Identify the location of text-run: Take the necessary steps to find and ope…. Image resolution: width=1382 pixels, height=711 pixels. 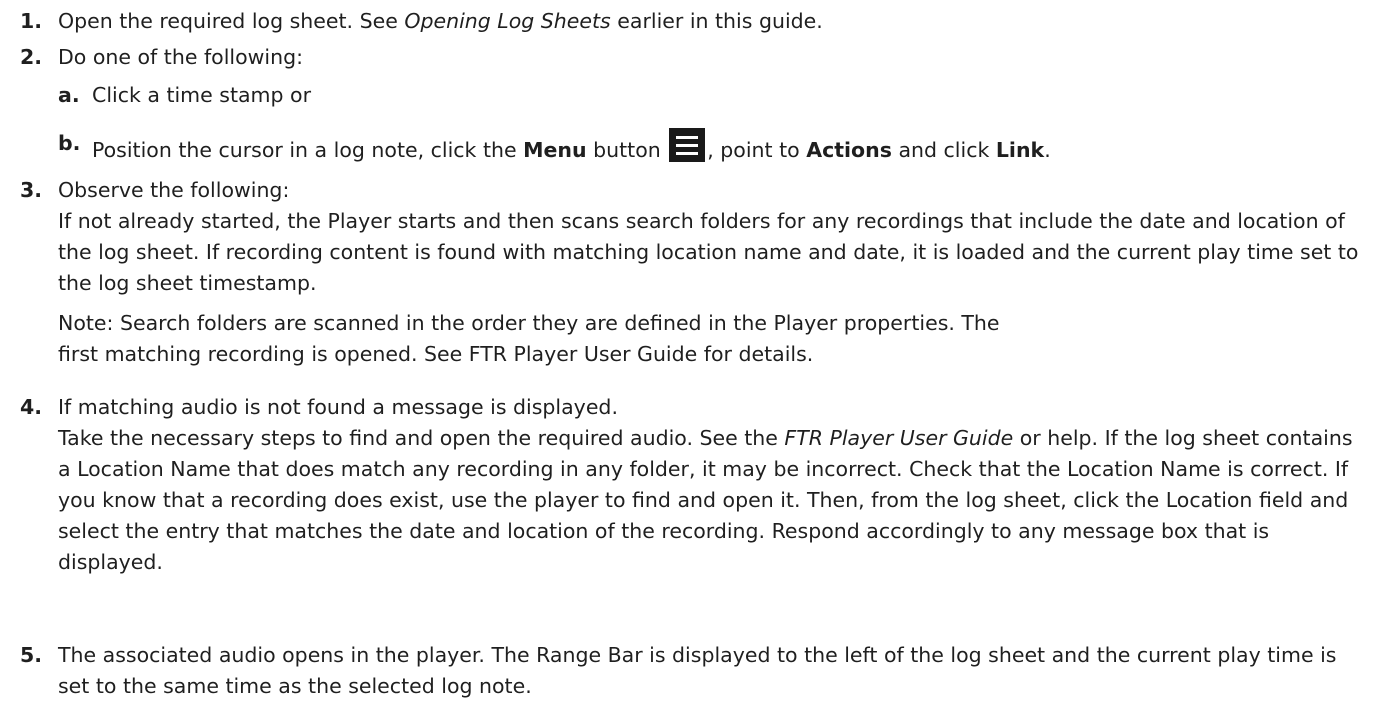
(421, 438).